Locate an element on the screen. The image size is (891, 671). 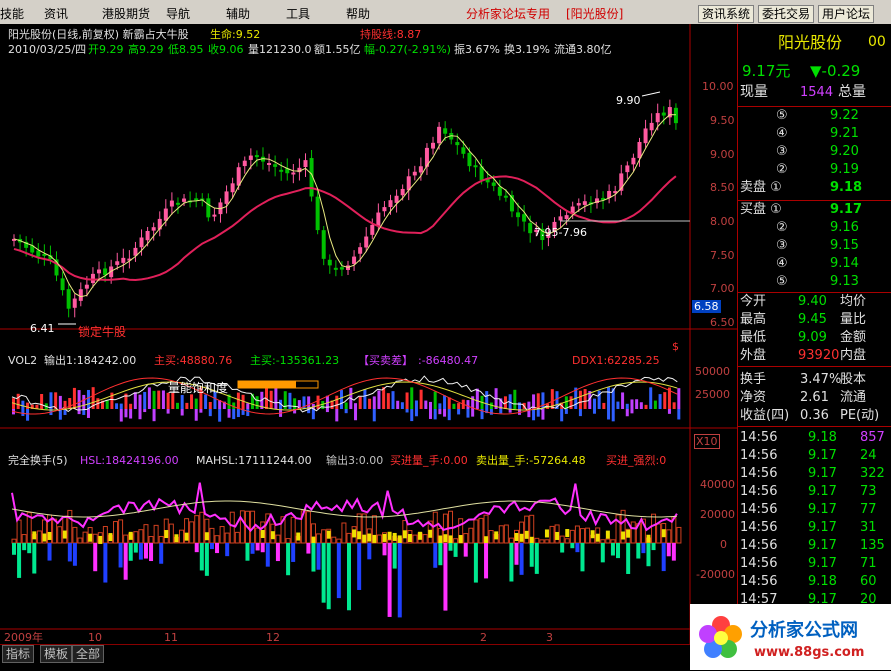
site-logo: 分析家公式网 www.88gs.com is located at coordinates (790, 637).